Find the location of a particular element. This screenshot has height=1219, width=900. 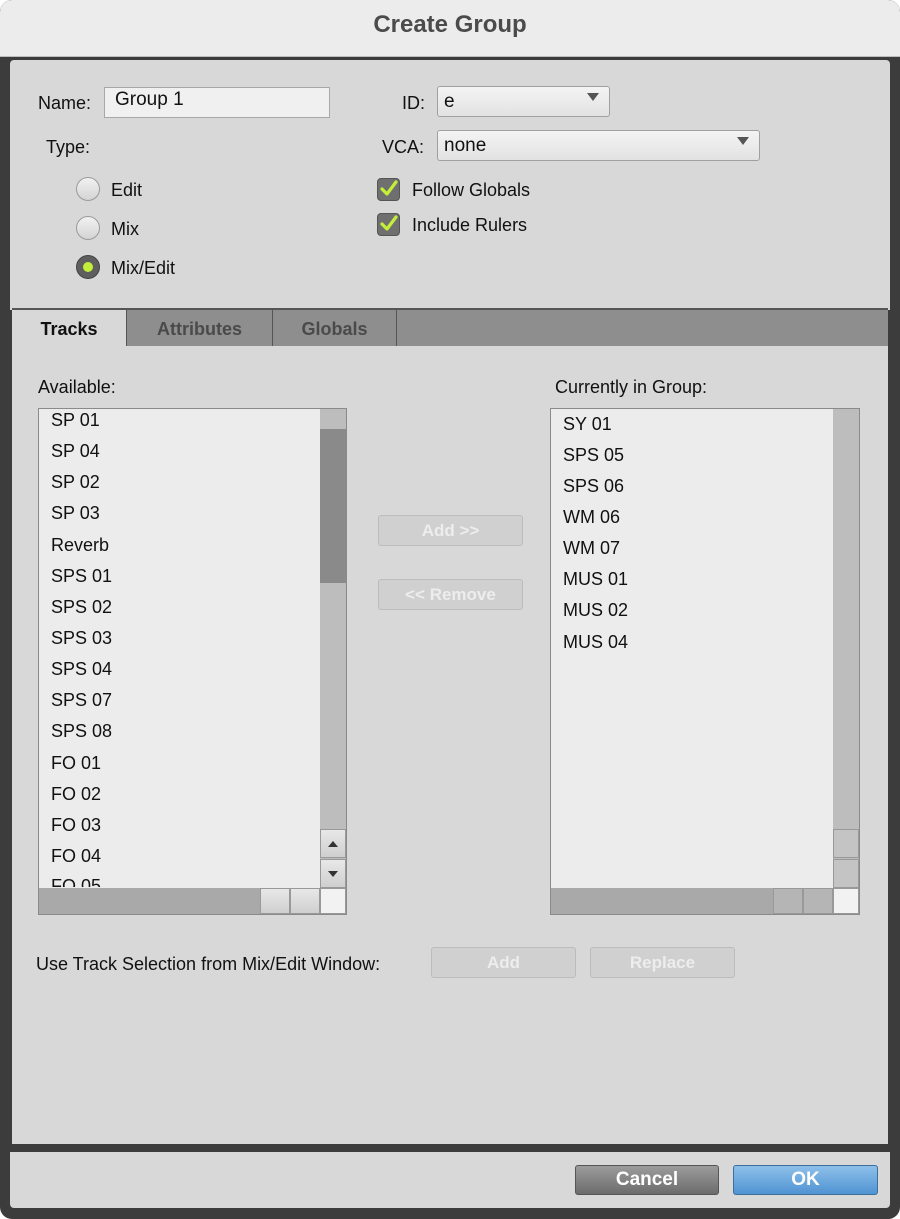

type-label: Type: is located at coordinates (68, 147).